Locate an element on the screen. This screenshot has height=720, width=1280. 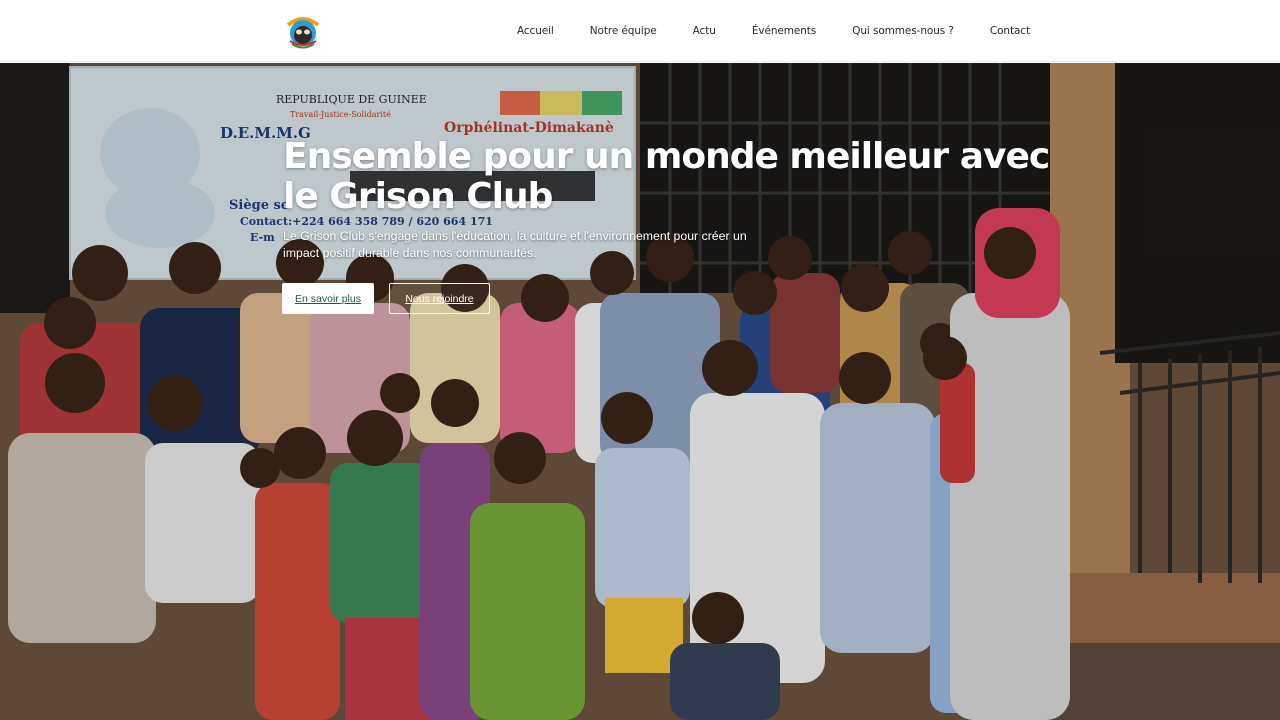
nav-item-qui-sommes-nous: Qui sommes-nous ? is located at coordinates (903, 31).